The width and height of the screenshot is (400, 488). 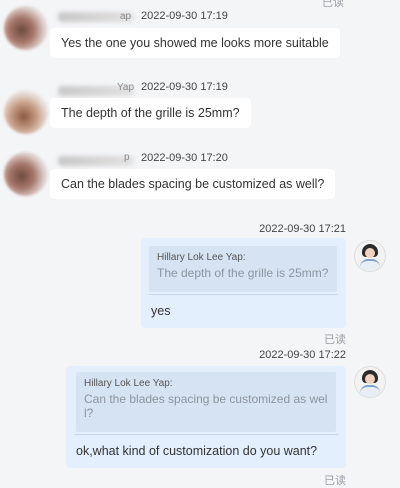 What do you see at coordinates (127, 157) in the screenshot?
I see `sender-name-suffix: p` at bounding box center [127, 157].